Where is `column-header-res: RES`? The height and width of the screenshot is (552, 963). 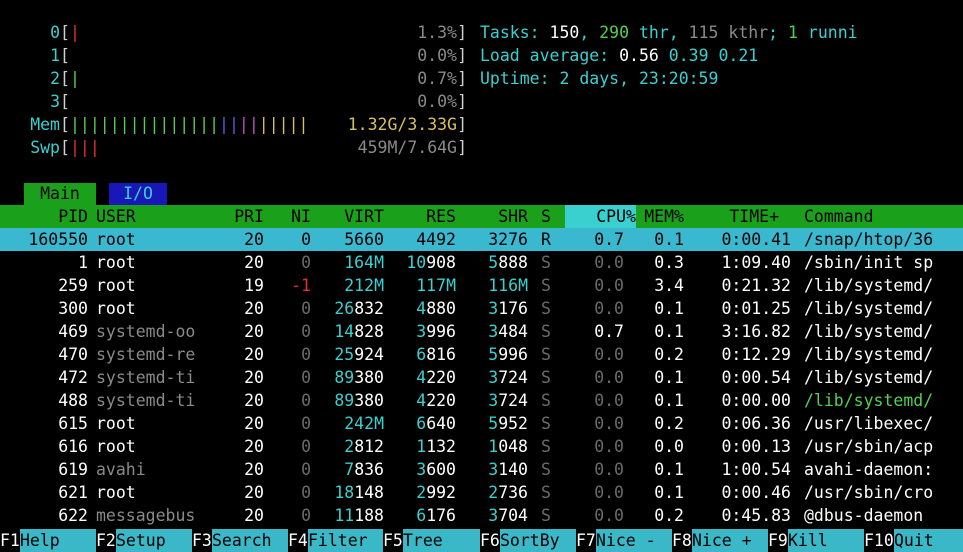 column-header-res: RES is located at coordinates (441, 216).